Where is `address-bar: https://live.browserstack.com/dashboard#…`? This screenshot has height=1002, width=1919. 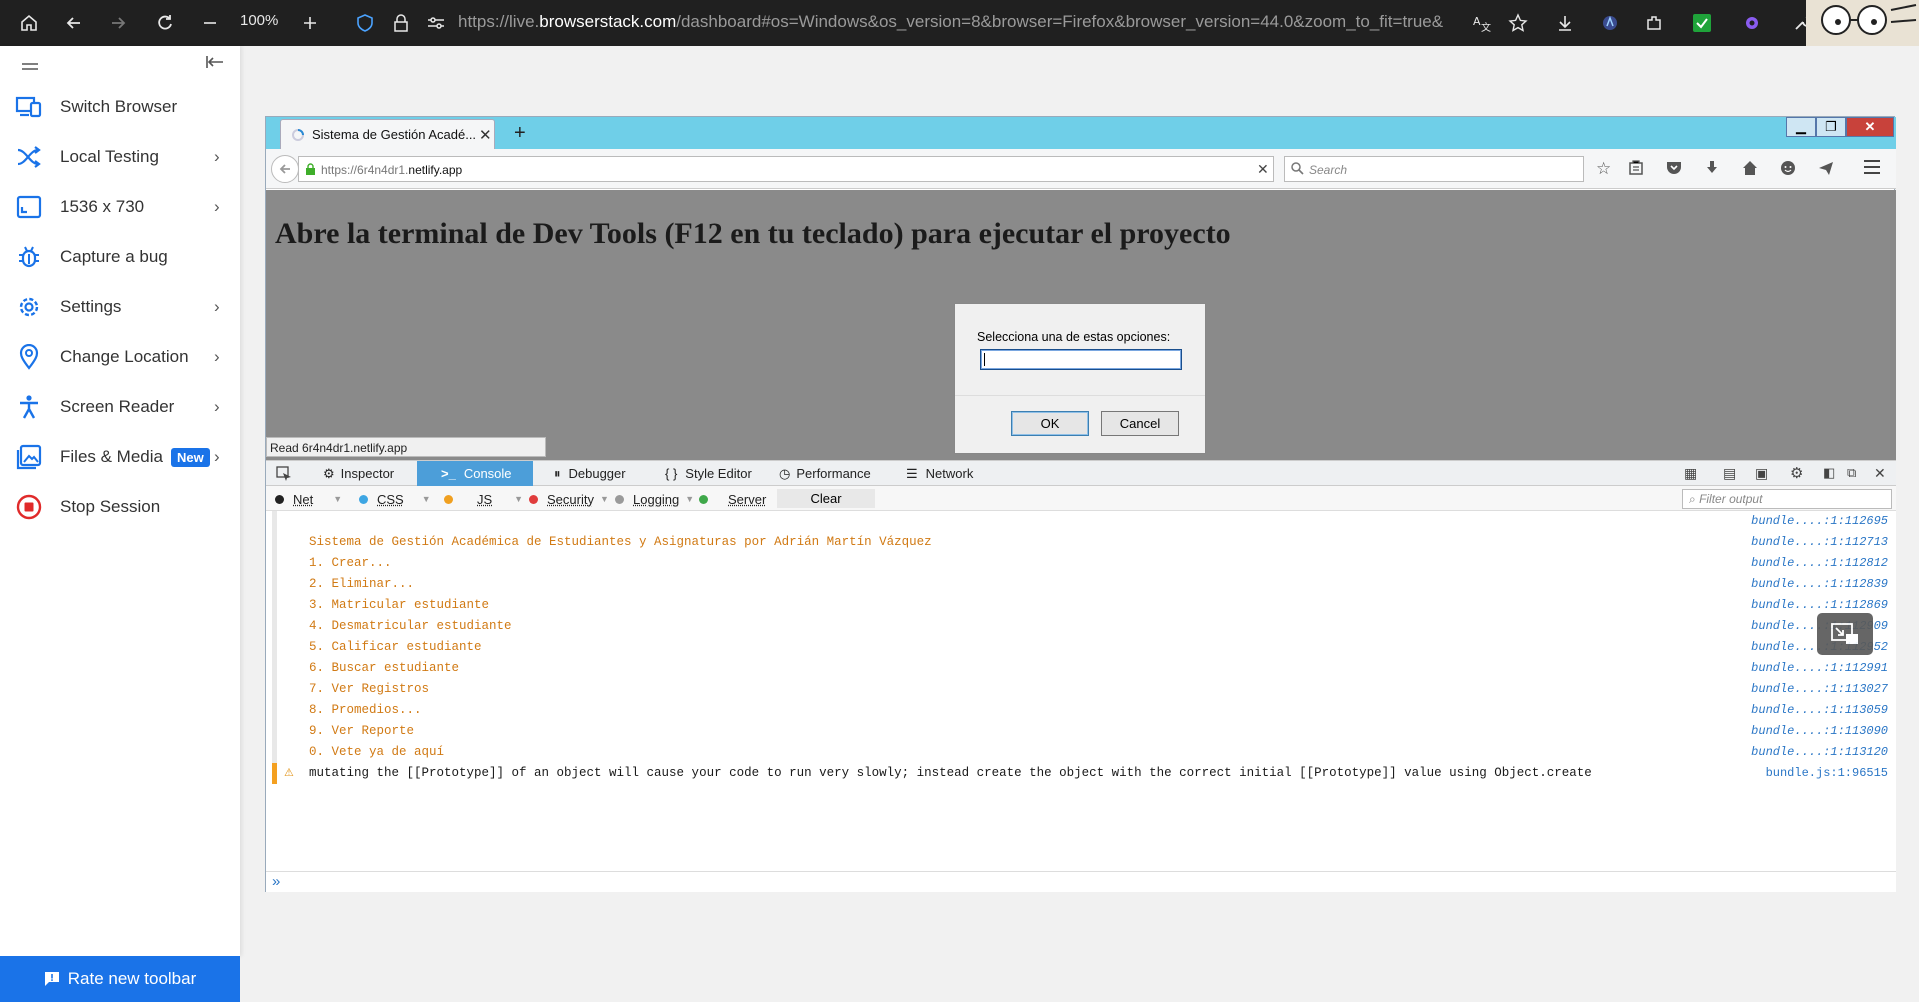 address-bar: https://live.browserstack.com/dashboard#… is located at coordinates (958, 22).